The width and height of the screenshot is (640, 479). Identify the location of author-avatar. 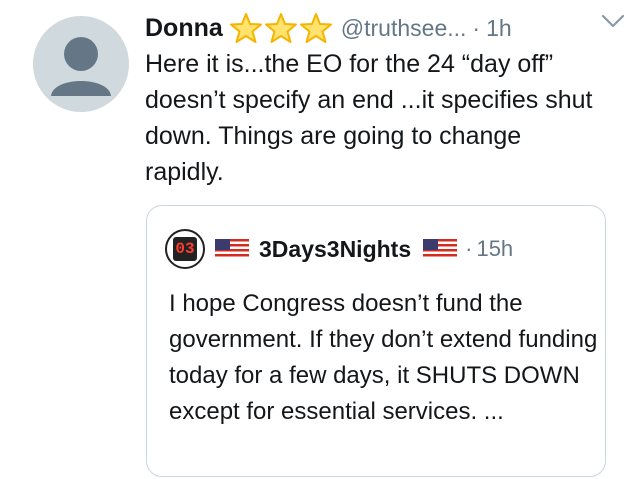
(81, 64).